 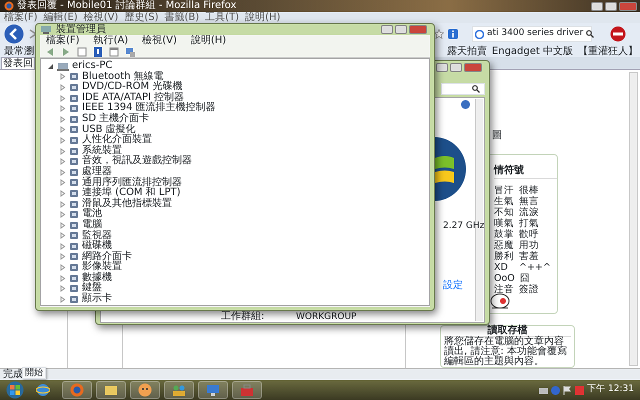 What do you see at coordinates (92, 214) in the screenshot?
I see `tree-item: 電池` at bounding box center [92, 214].